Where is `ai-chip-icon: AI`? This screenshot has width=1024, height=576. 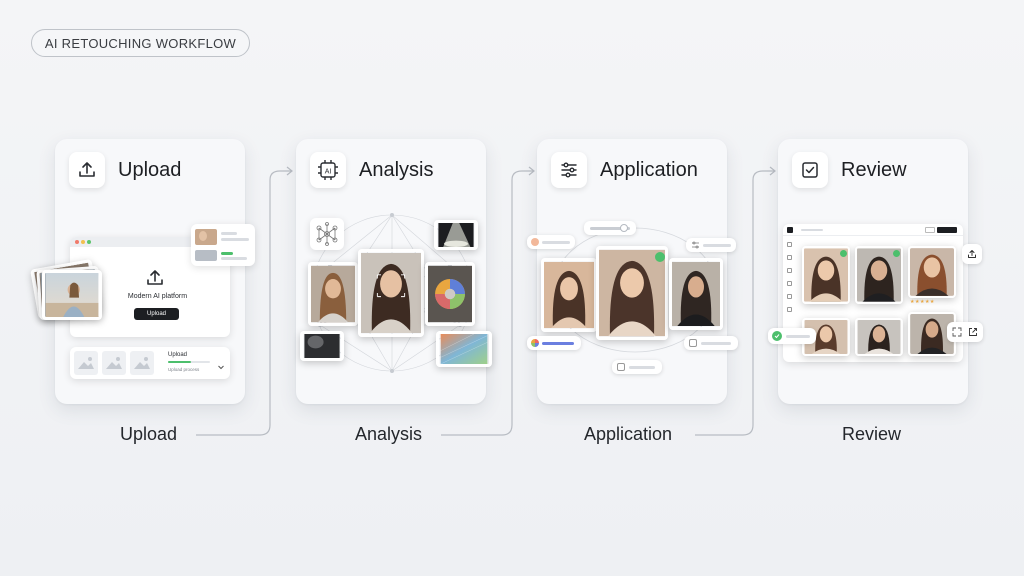 ai-chip-icon: AI is located at coordinates (328, 170).